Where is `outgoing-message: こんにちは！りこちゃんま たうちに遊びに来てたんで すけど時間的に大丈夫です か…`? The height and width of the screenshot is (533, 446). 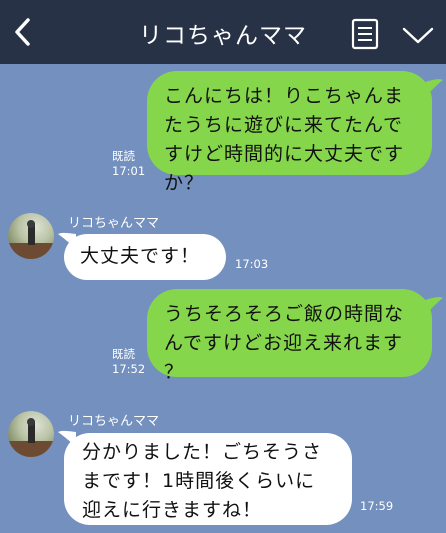
outgoing-message: こんにちは！りこちゃんま たうちに遊びに来てたんで すけど時間的に大丈夫です か… is located at coordinates (289, 132).